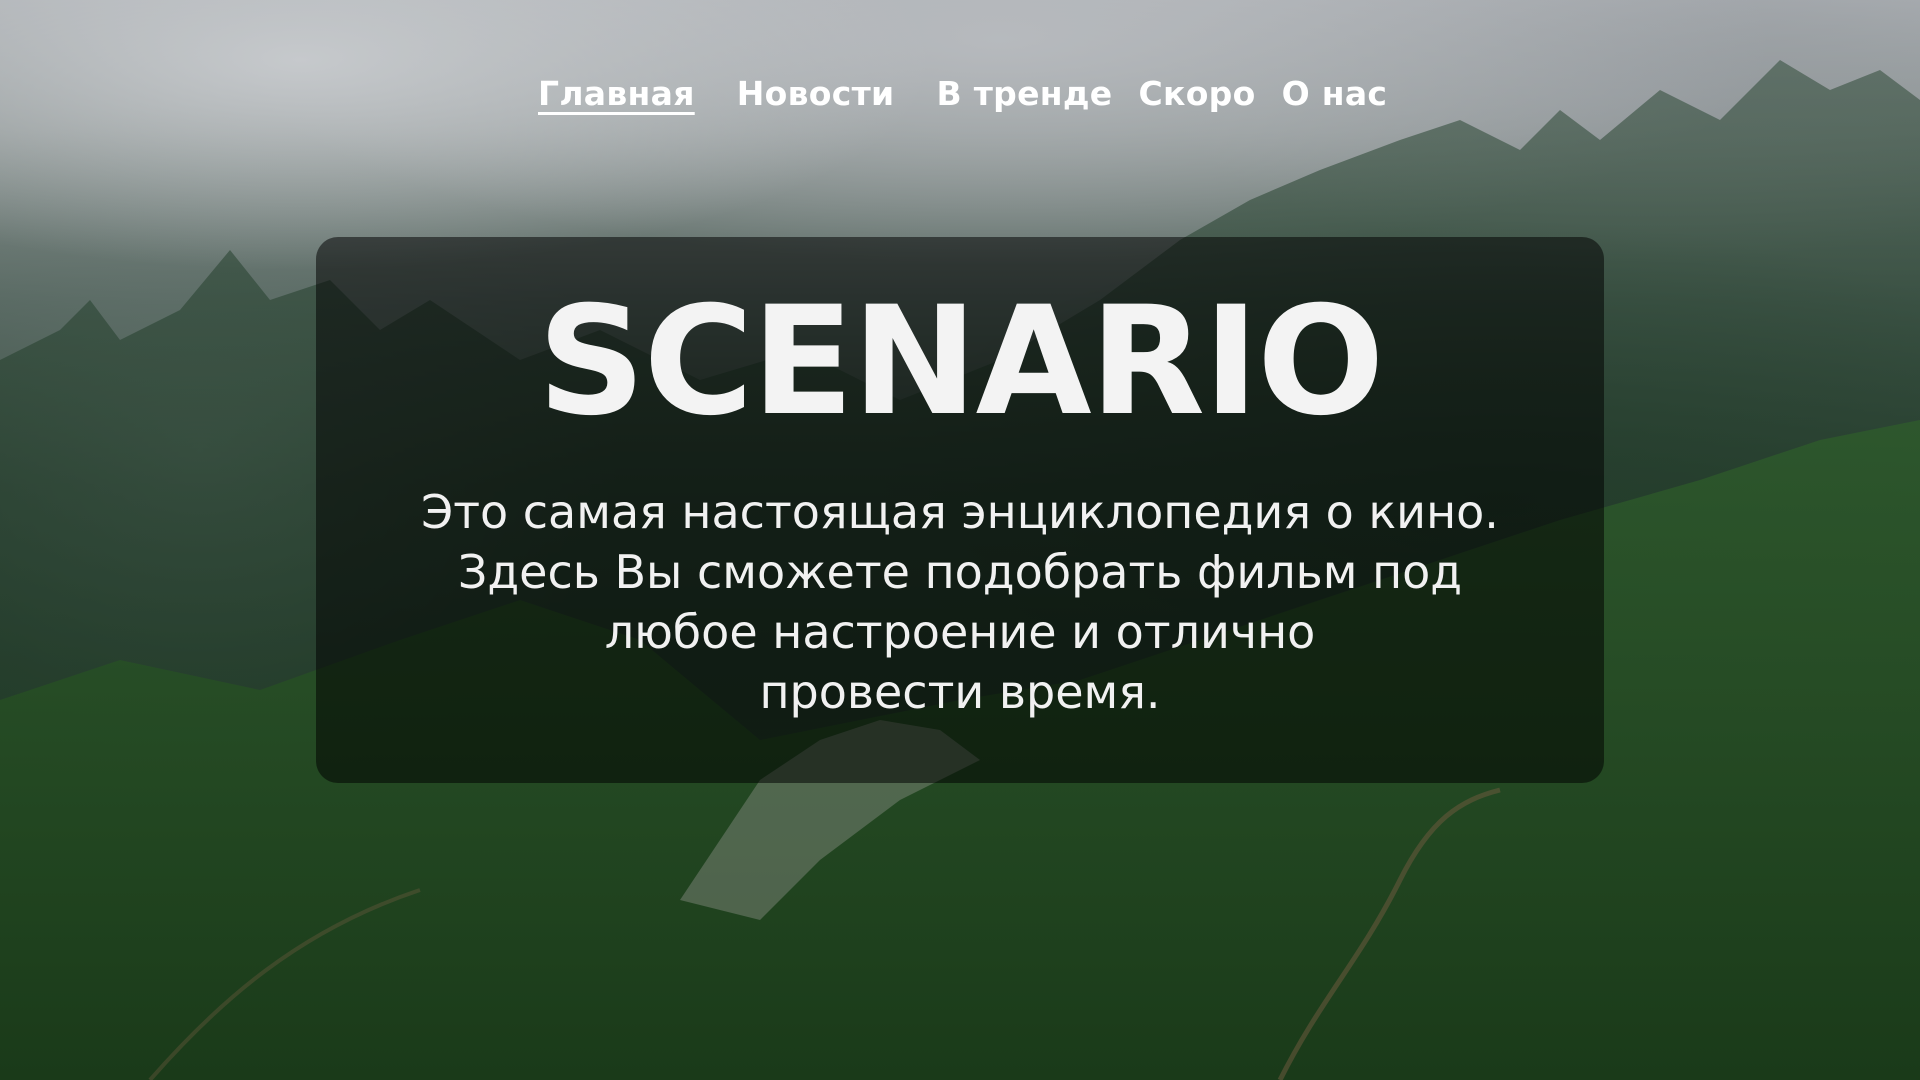  I want to click on nav-links: Главная Новости В тренде Скоро О нас, so click(962, 94).